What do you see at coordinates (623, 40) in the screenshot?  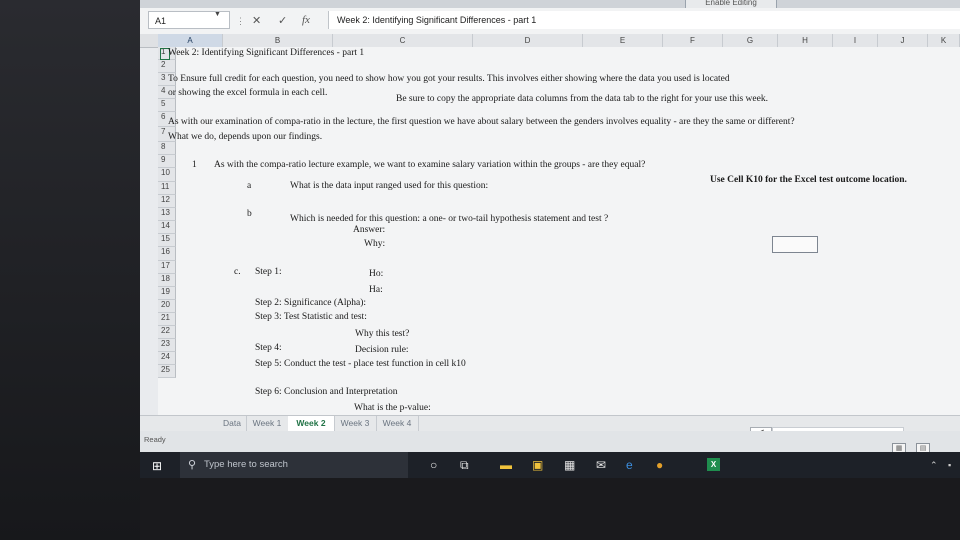 I see `column-header: E` at bounding box center [623, 40].